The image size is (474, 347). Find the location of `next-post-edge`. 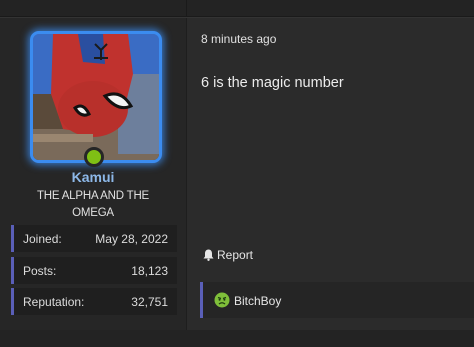

next-post-edge is located at coordinates (237, 338).